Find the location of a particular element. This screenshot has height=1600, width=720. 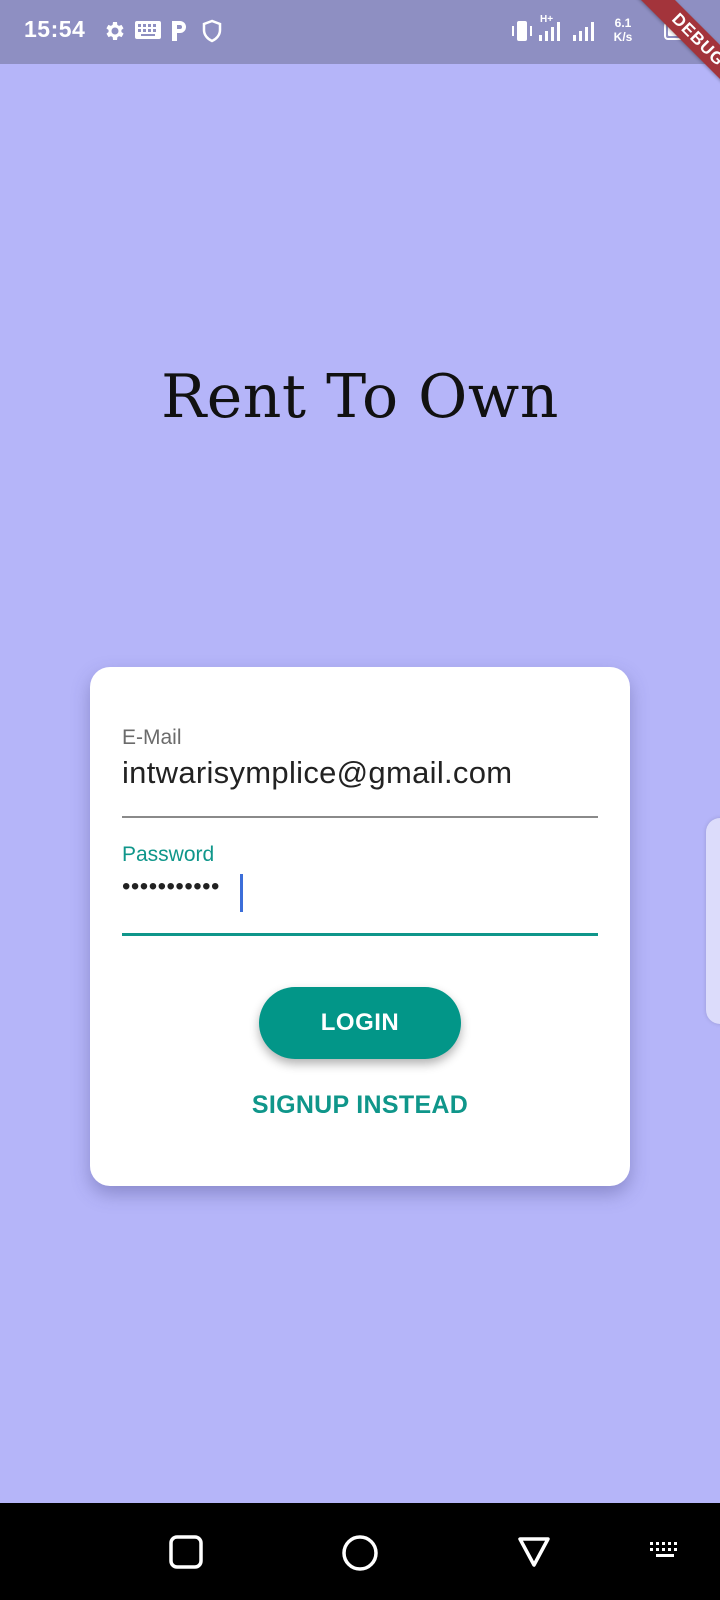

debug-banner: DEBUG is located at coordinates (672, 56).